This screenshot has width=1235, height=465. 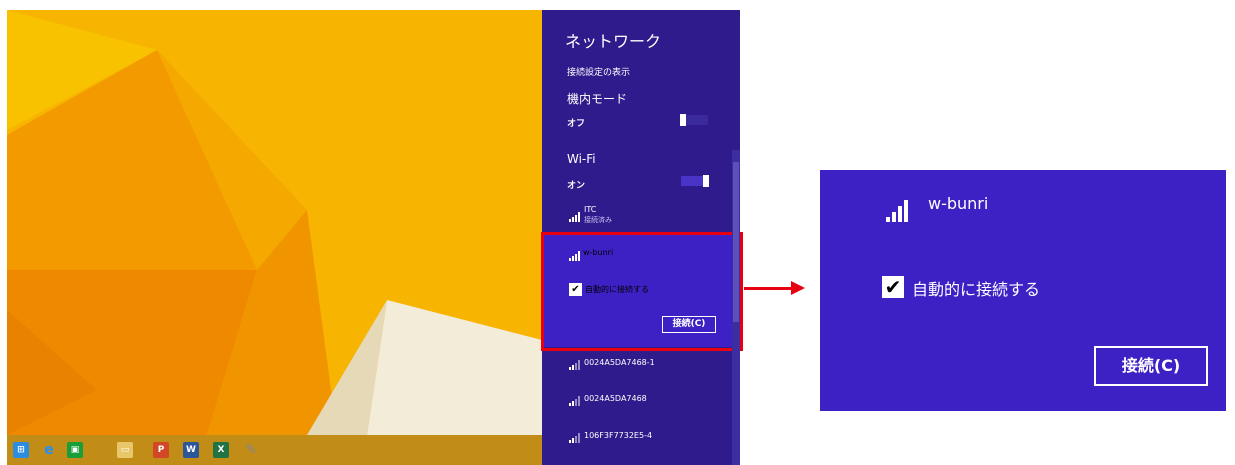 I want to click on network-item-0024a5da7468: 0024A5DA7468, so click(x=637, y=402).